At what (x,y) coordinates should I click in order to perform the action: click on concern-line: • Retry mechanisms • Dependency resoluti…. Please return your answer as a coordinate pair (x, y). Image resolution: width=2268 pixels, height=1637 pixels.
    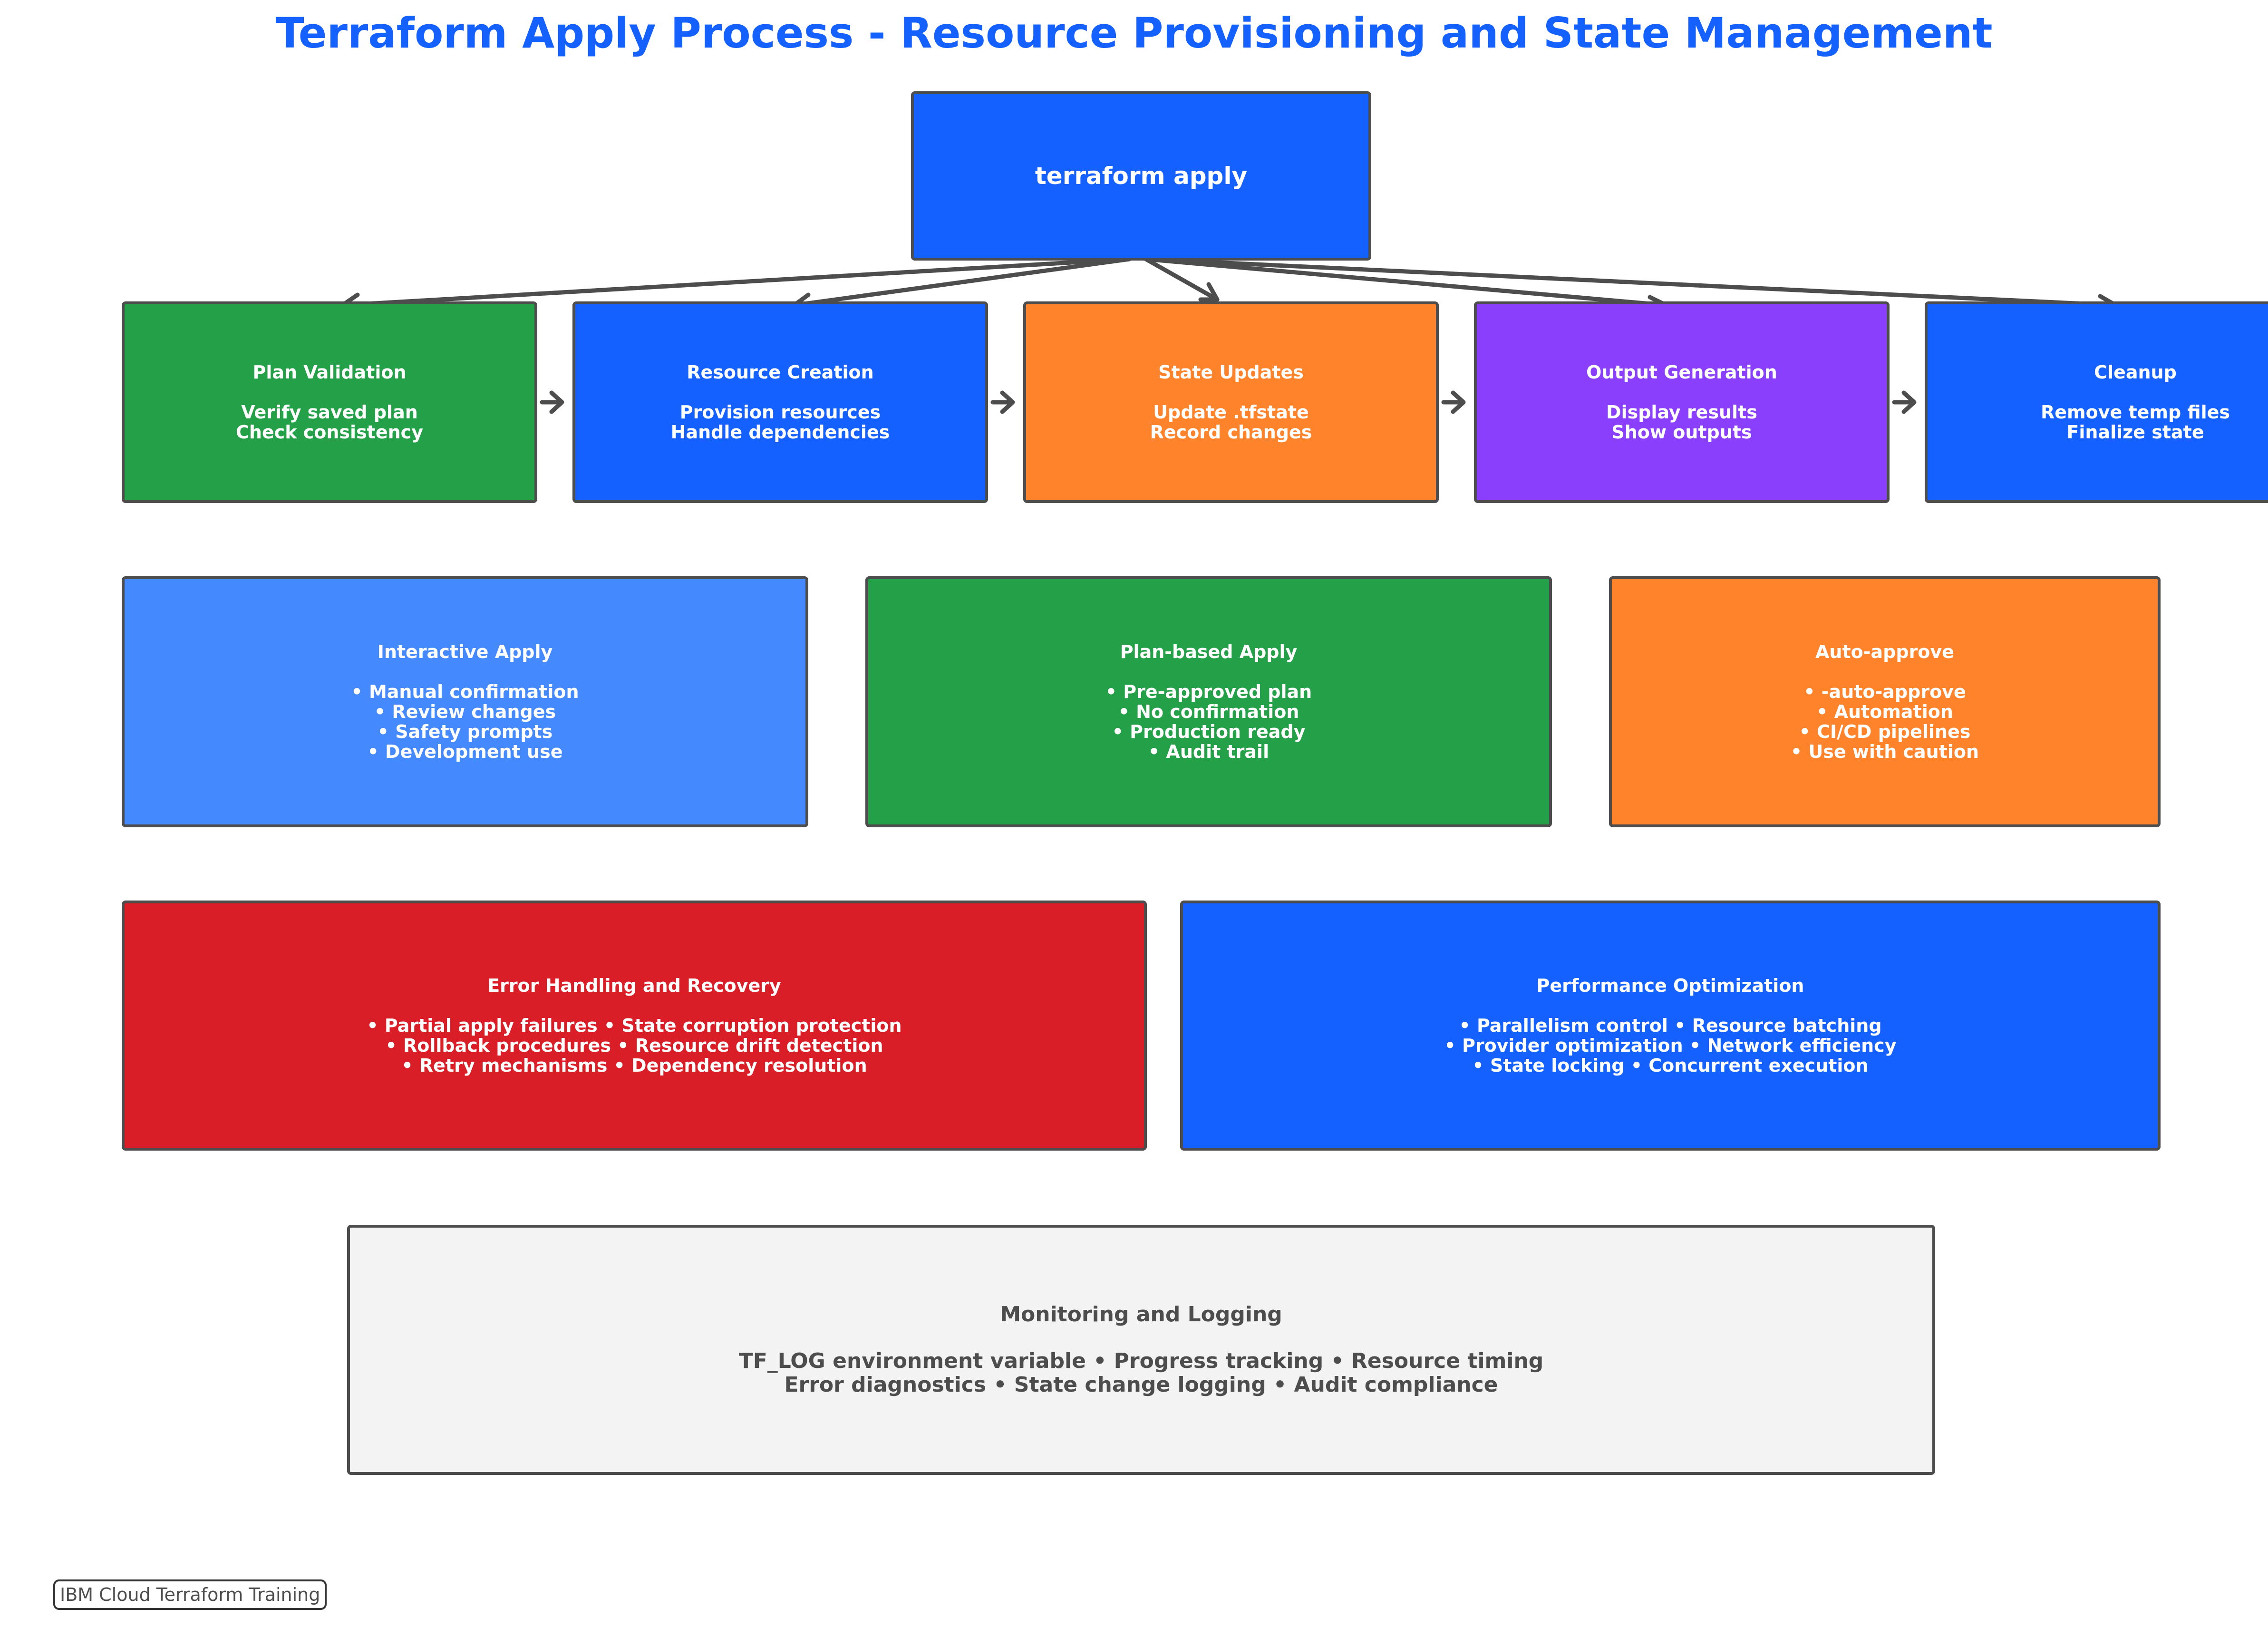
    Looking at the image, I should click on (634, 1065).